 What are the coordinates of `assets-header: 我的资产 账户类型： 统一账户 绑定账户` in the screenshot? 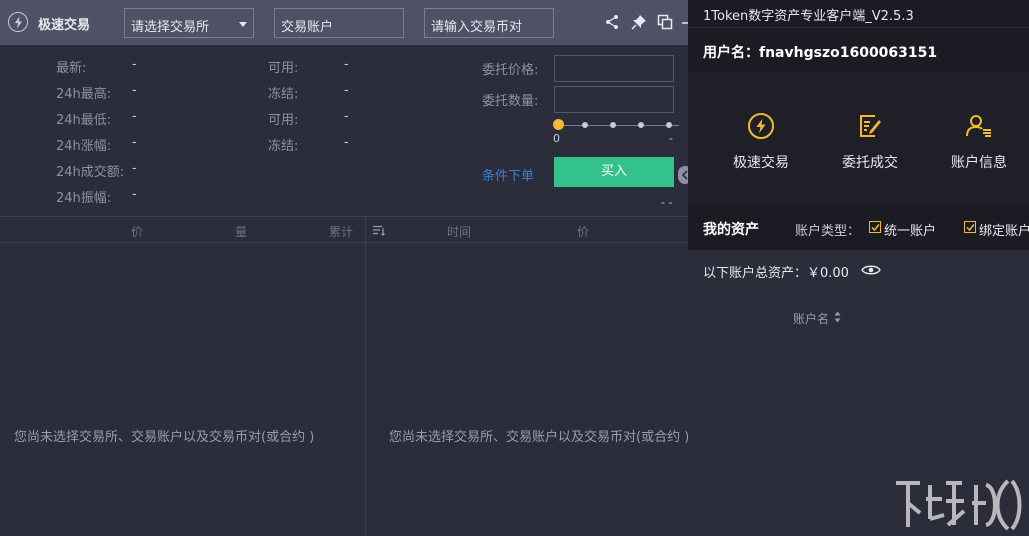 It's located at (858, 227).